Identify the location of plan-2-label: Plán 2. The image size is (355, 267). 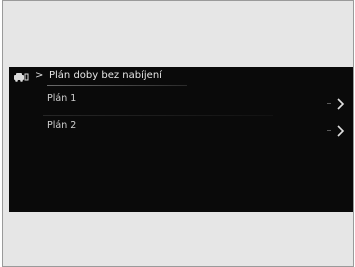
(62, 125).